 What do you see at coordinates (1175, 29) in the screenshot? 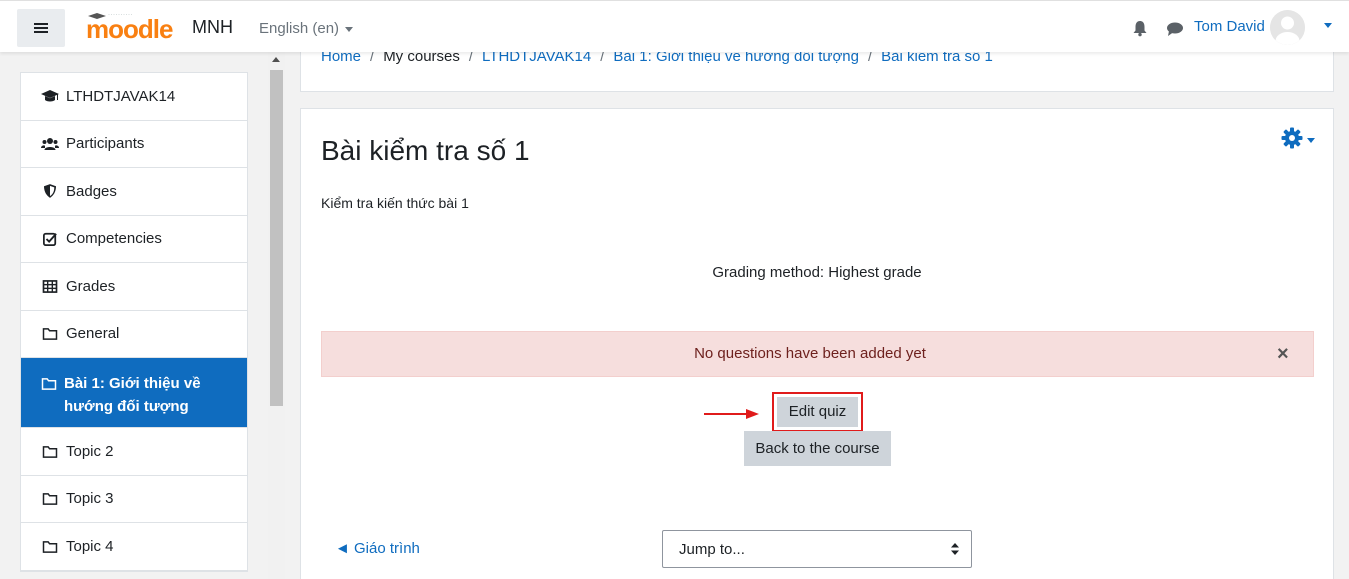
I see `chat-icon` at bounding box center [1175, 29].